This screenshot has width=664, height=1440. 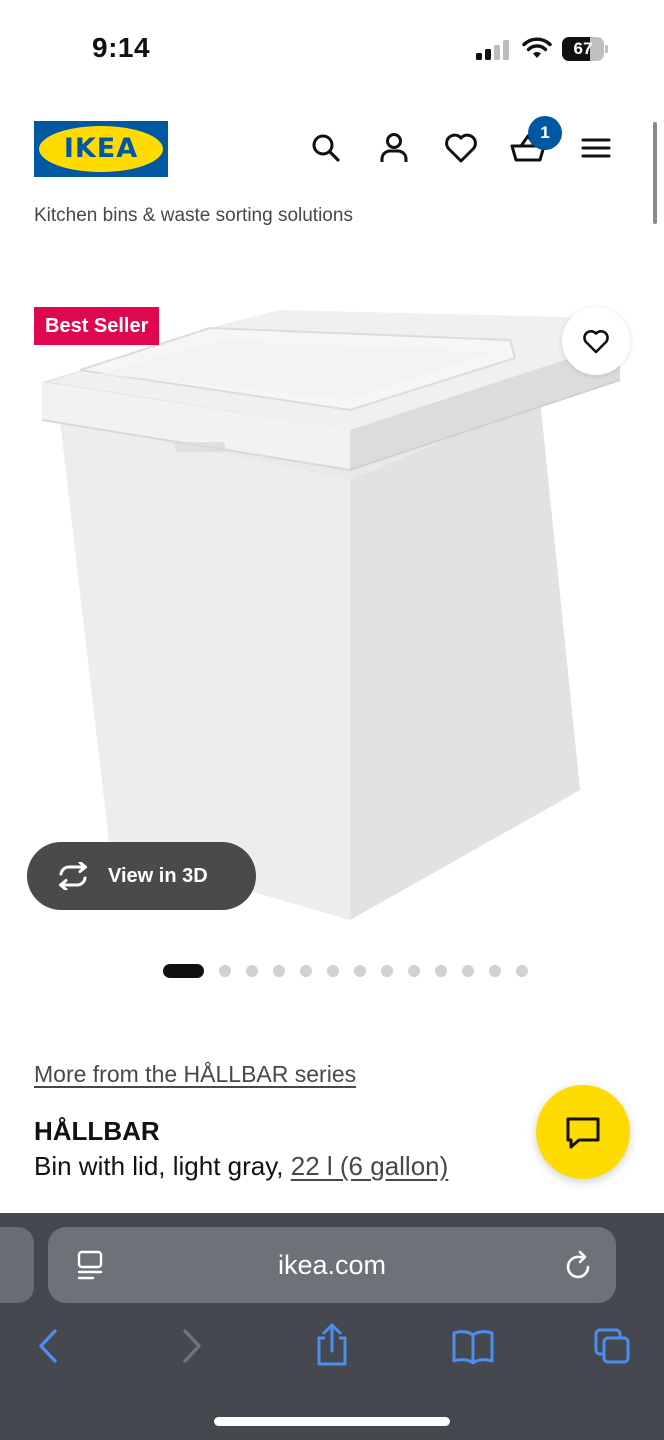 I want to click on image-pagination, so click(x=345, y=971).